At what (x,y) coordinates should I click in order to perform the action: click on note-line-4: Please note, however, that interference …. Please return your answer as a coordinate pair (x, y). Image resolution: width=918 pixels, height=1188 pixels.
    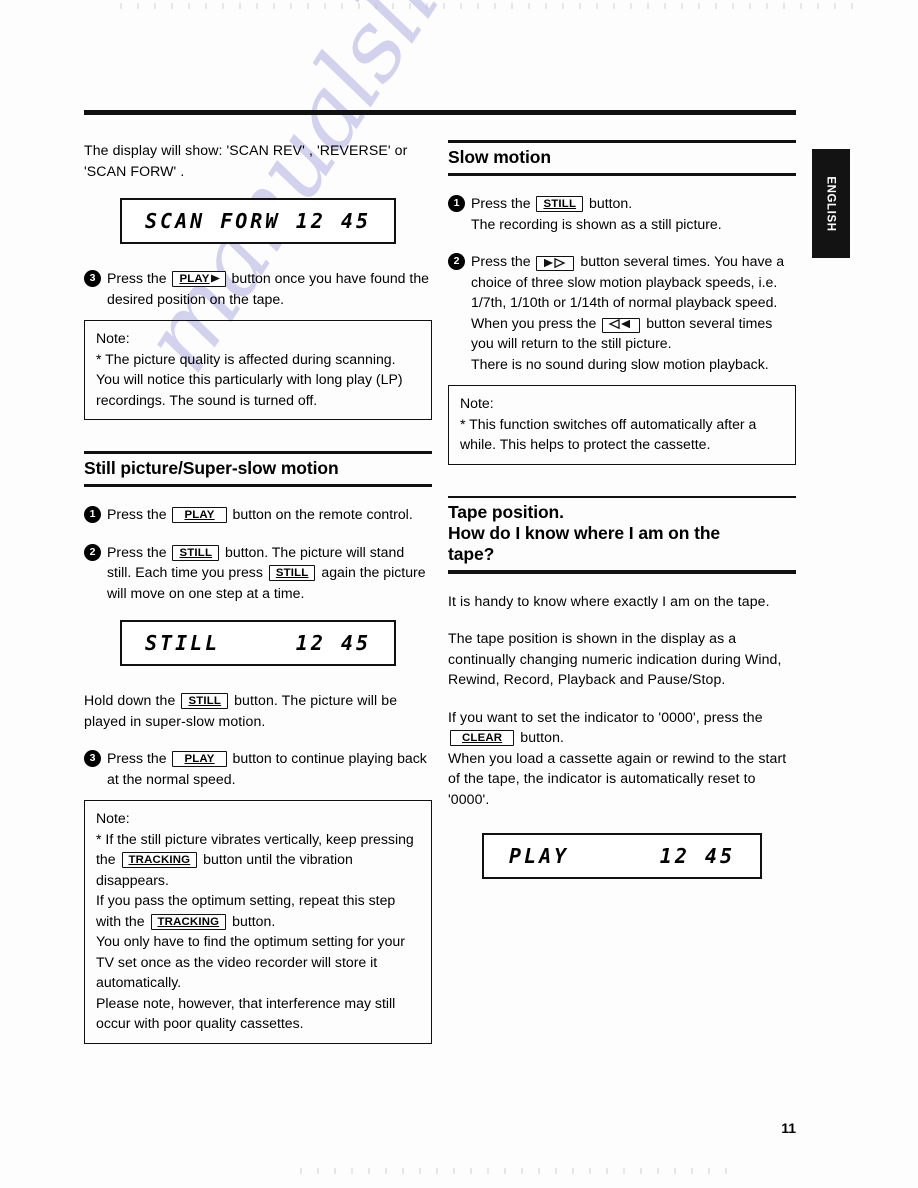
    Looking at the image, I should click on (246, 1013).